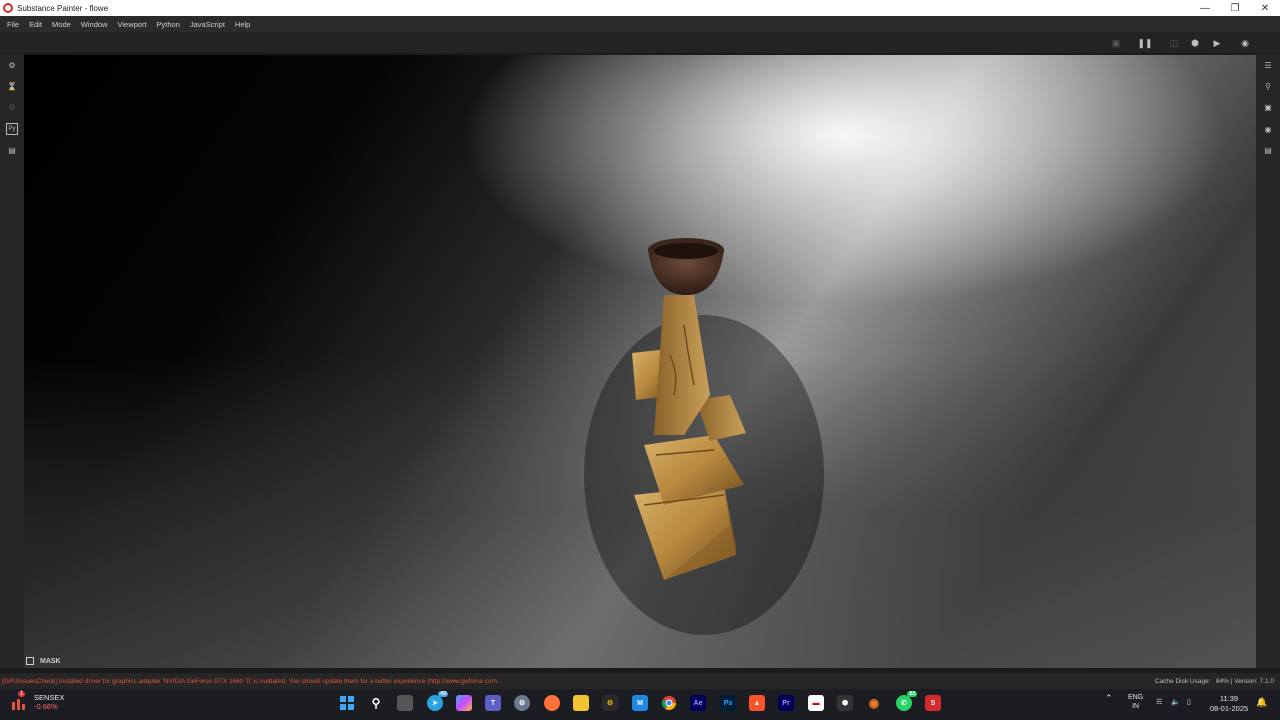 This screenshot has width=1280, height=720. I want to click on stock-chart-icon: 1, so click(19, 701).